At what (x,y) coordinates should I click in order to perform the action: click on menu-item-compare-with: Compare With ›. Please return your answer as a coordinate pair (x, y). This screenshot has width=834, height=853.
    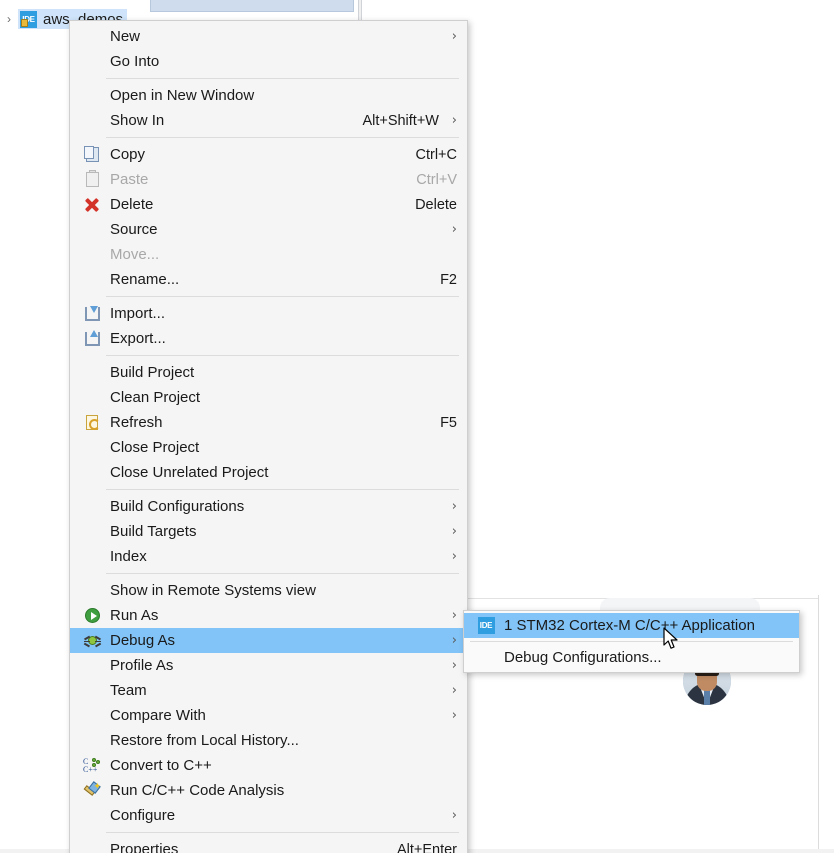
    Looking at the image, I should click on (268, 715).